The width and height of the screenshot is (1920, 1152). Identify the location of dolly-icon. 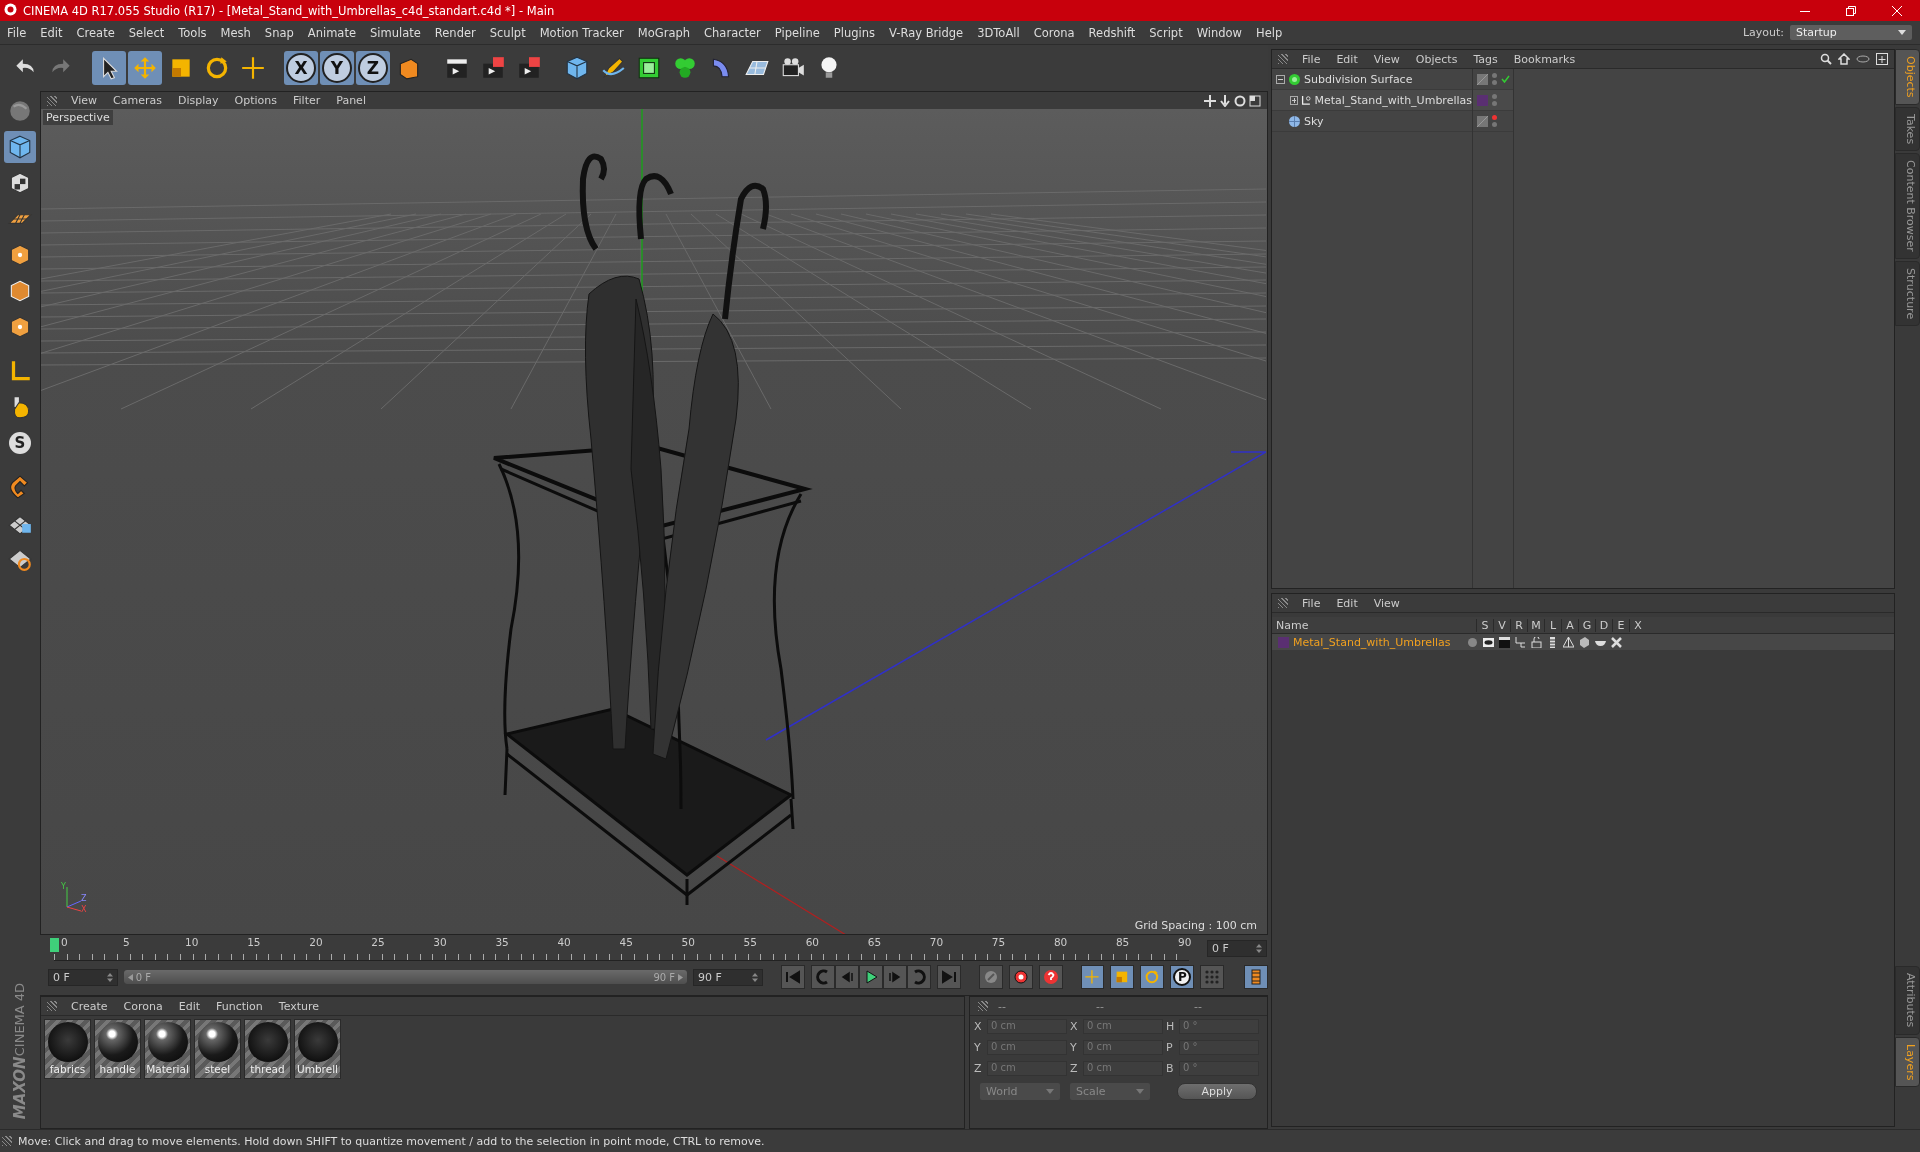
(1225, 100).